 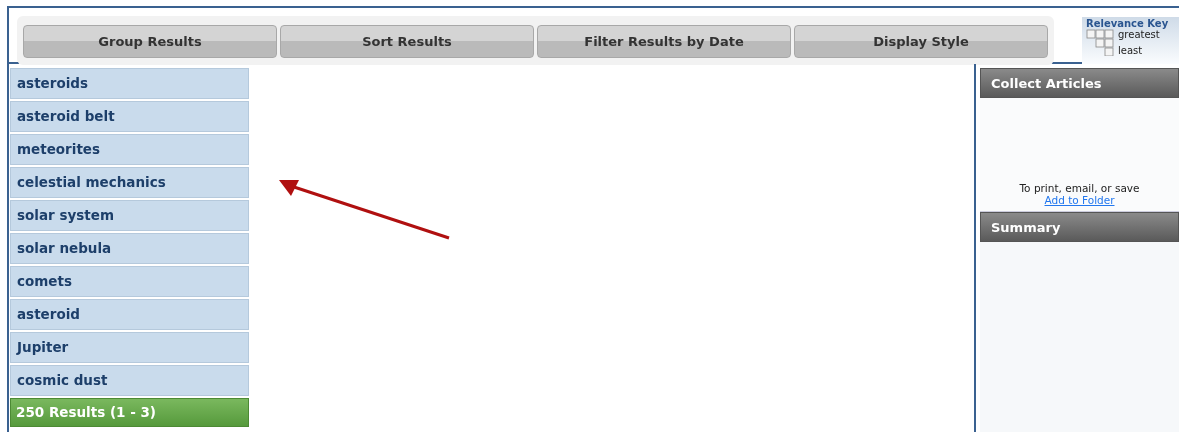 I want to click on toolbar-button: Display Style, so click(x=921, y=41).